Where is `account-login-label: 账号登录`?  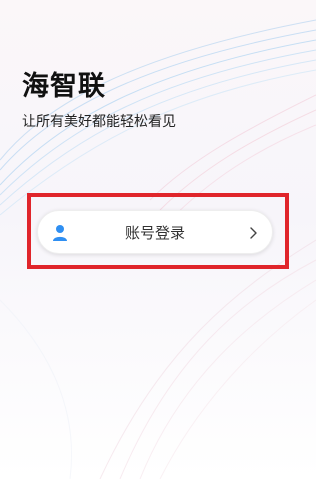 account-login-label: 账号登录 is located at coordinates (154, 233).